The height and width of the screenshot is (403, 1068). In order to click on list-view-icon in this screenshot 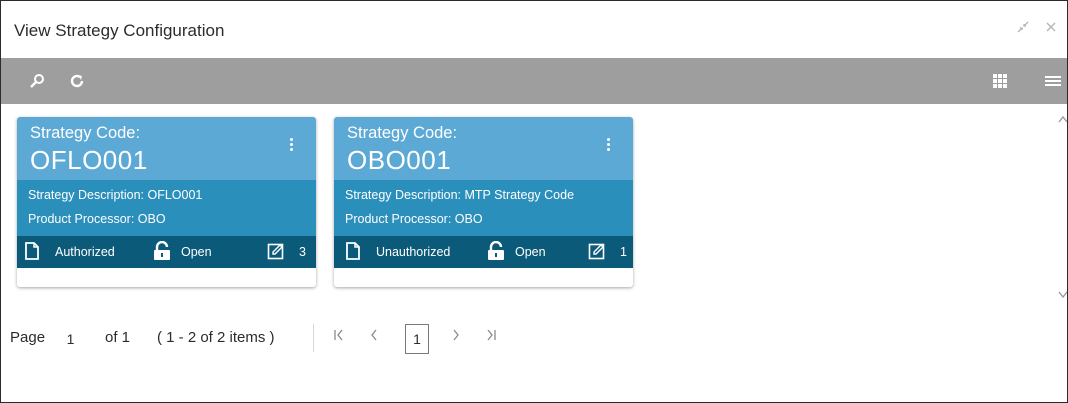, I will do `click(1052, 81)`.